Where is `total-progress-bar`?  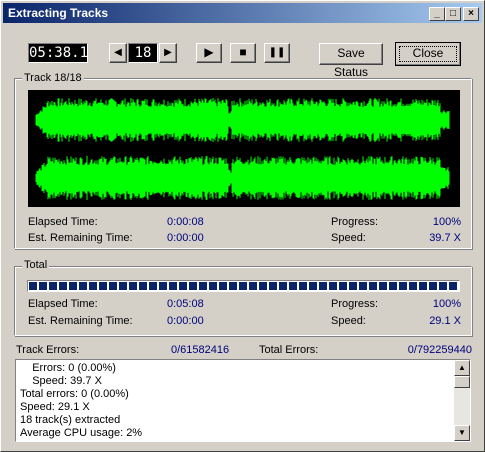
total-progress-bar is located at coordinates (243, 286).